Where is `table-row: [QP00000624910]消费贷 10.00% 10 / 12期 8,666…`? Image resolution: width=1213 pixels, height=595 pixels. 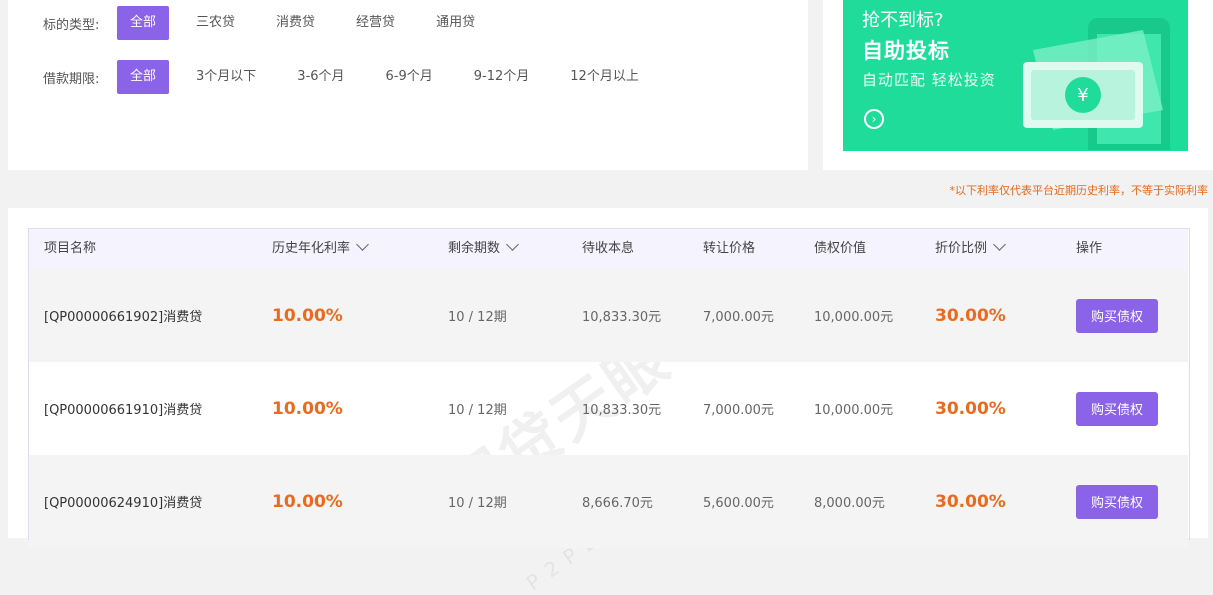 table-row: [QP00000624910]消费贷 10.00% 10 / 12期 8,666… is located at coordinates (608, 501).